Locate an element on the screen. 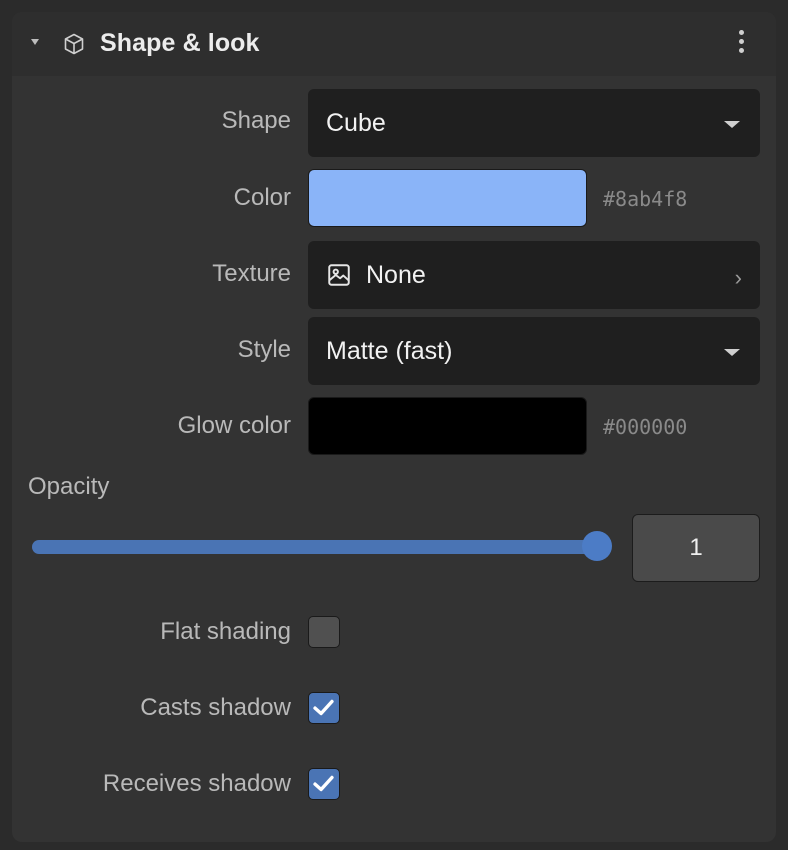  collapse-arrow-icon is located at coordinates (35, 42).